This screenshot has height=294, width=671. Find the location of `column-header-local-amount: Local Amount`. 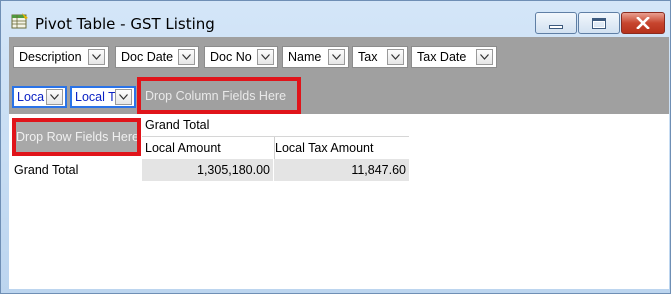

column-header-local-amount: Local Amount is located at coordinates (210, 148).